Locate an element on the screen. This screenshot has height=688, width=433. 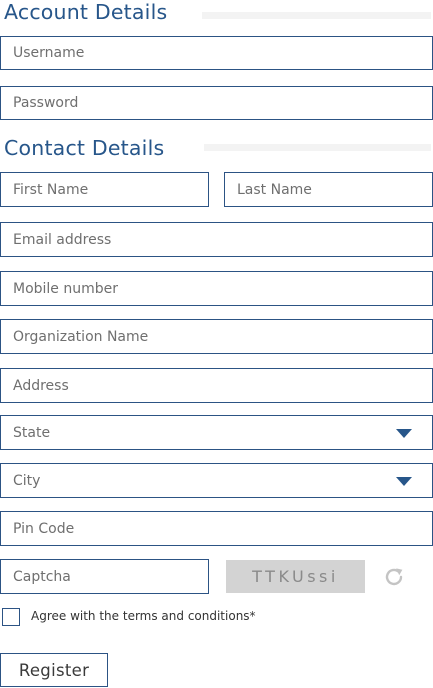
mobile-input is located at coordinates (216, 288).